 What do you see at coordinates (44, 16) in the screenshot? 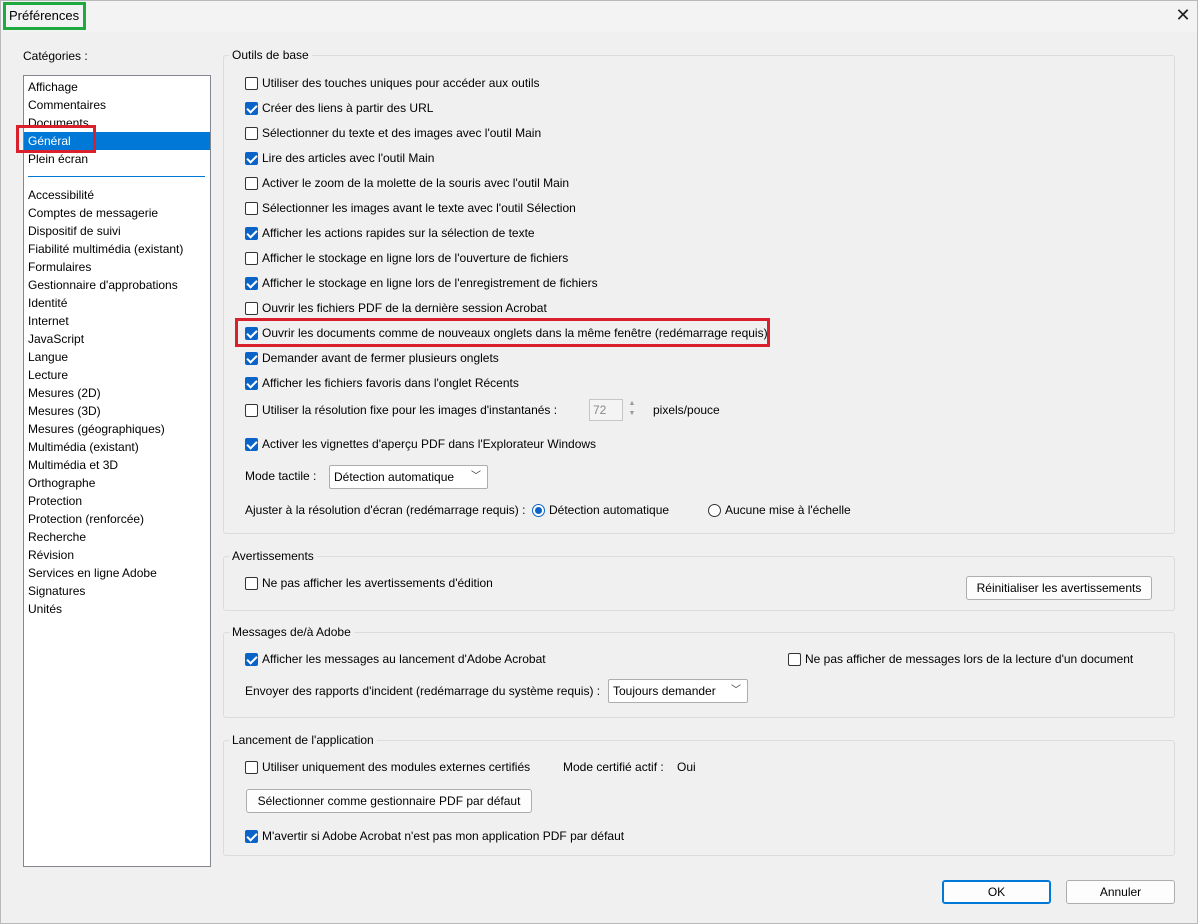
I see `title-highlight` at bounding box center [44, 16].